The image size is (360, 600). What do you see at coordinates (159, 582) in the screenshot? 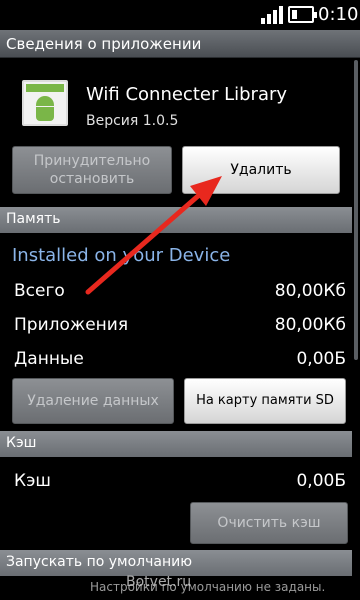
I see `watermark: Botvet.ru` at bounding box center [159, 582].